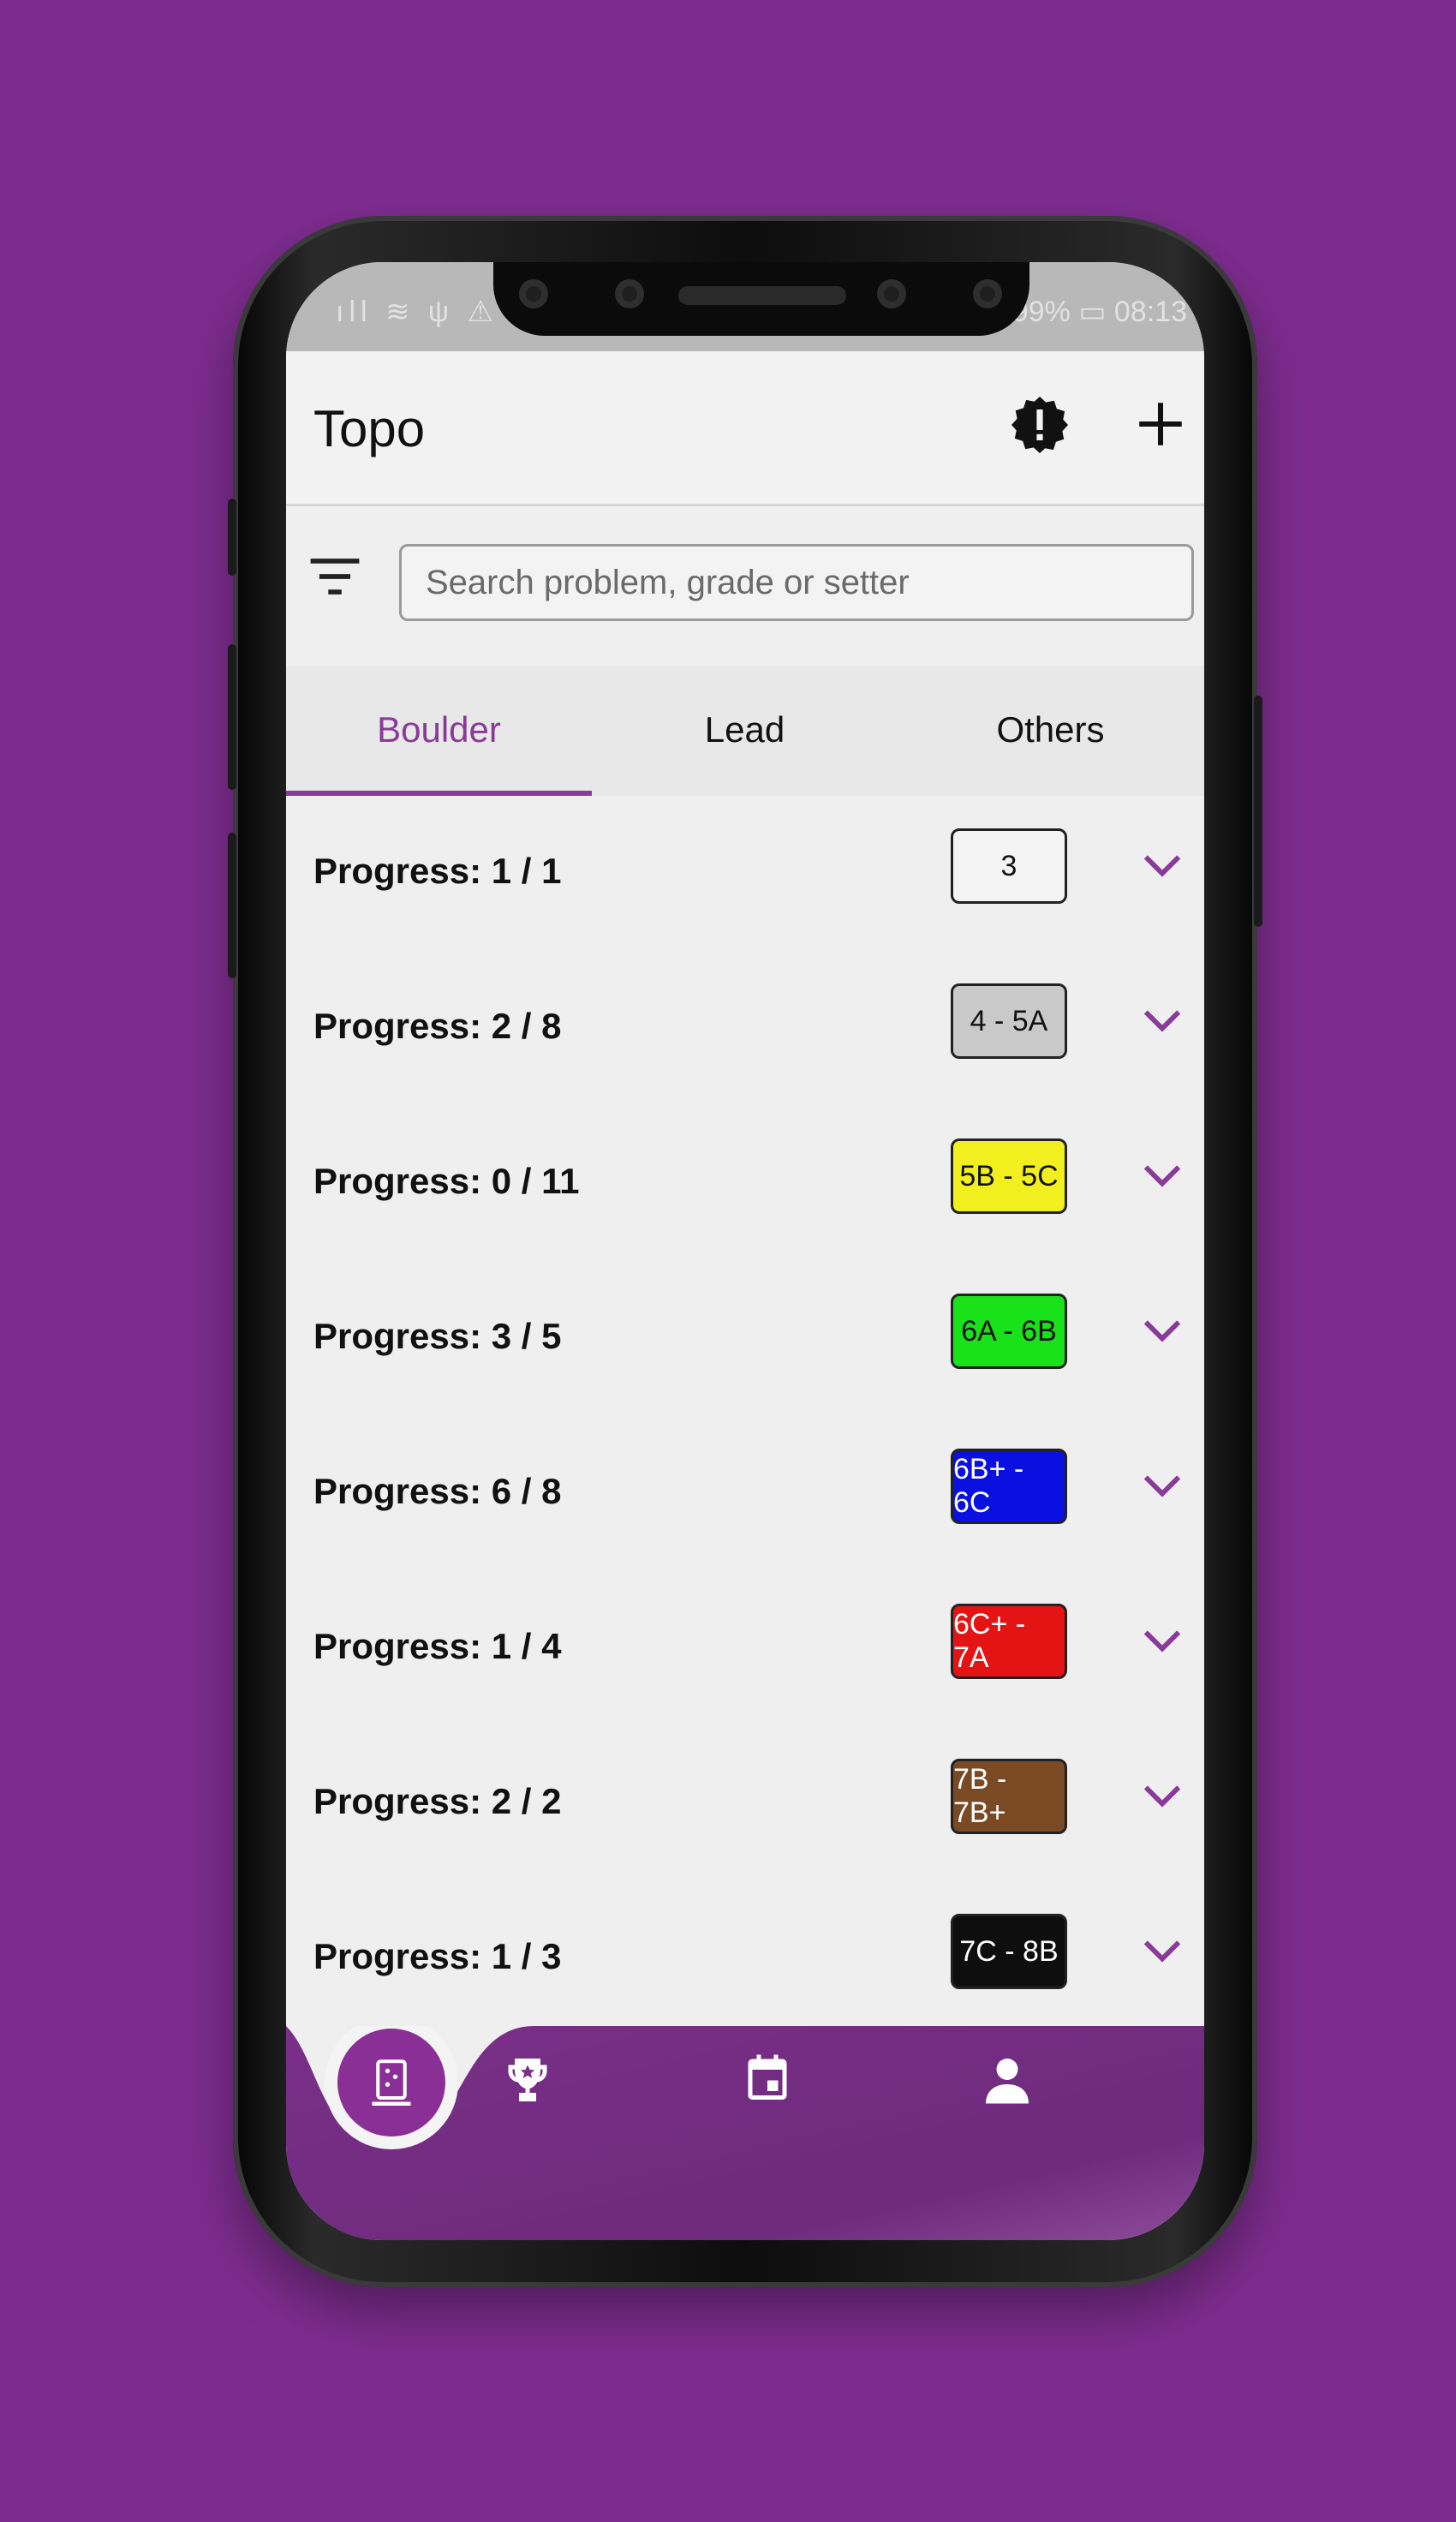 The height and width of the screenshot is (2522, 1456). What do you see at coordinates (745, 1494) in the screenshot?
I see `list-item: Progress: 6 / 8 6B+ - 6C` at bounding box center [745, 1494].